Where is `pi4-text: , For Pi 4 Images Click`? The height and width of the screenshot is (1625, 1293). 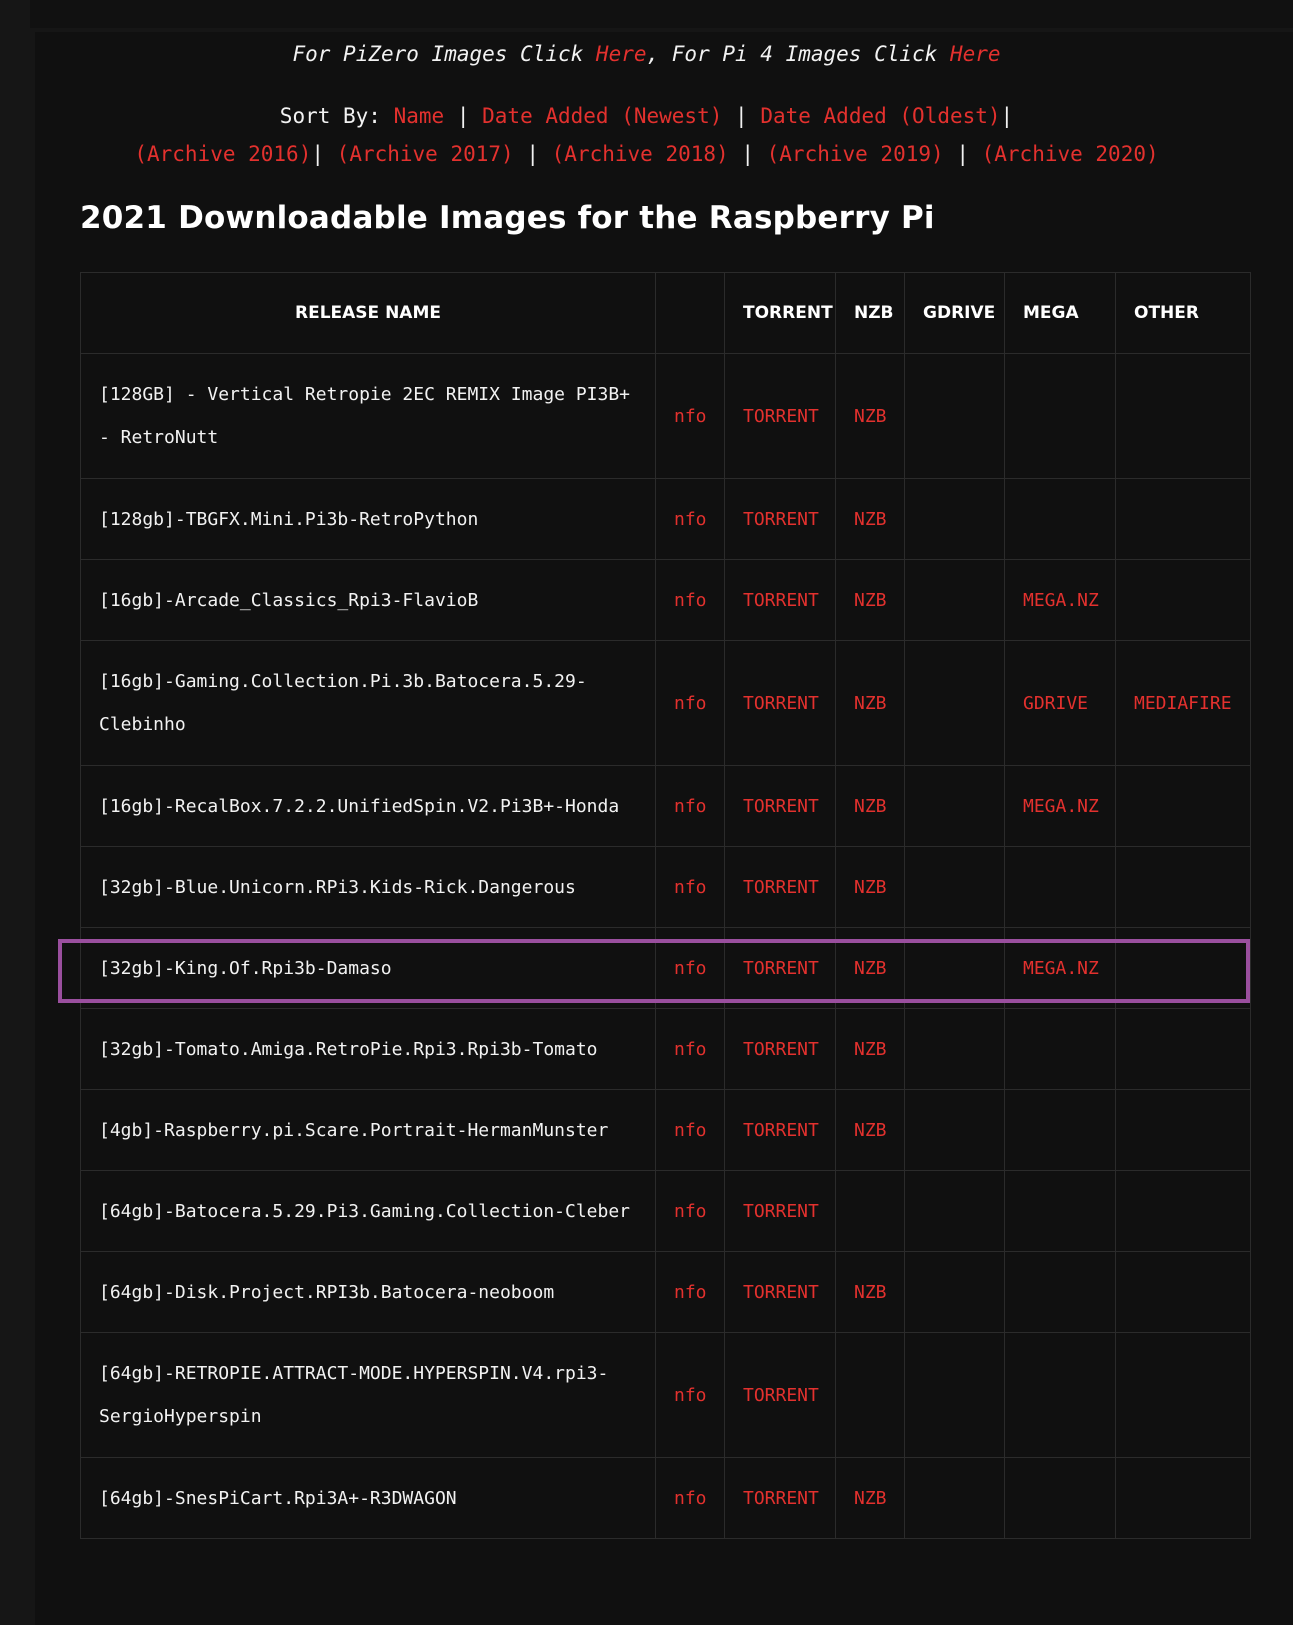 pi4-text: , For Pi 4 Images Click is located at coordinates (798, 54).